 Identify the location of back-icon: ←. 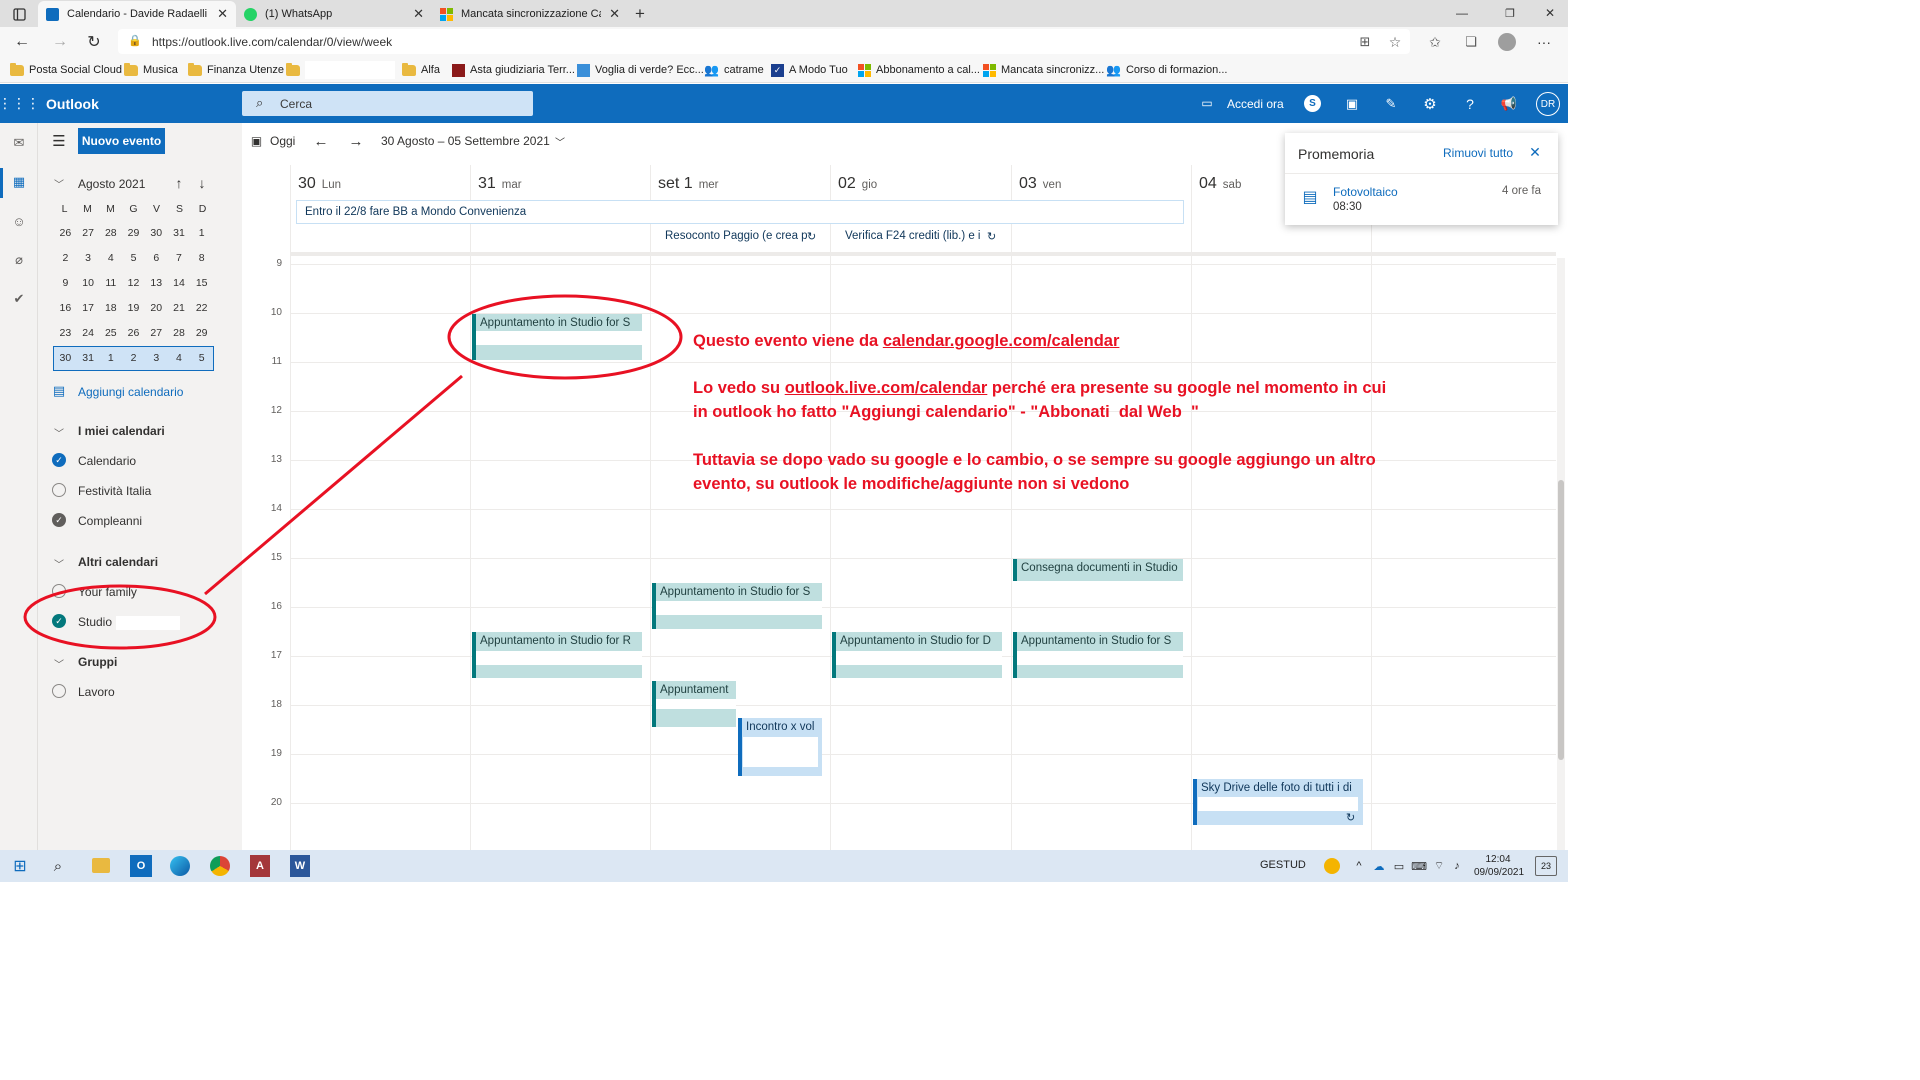
(22, 42).